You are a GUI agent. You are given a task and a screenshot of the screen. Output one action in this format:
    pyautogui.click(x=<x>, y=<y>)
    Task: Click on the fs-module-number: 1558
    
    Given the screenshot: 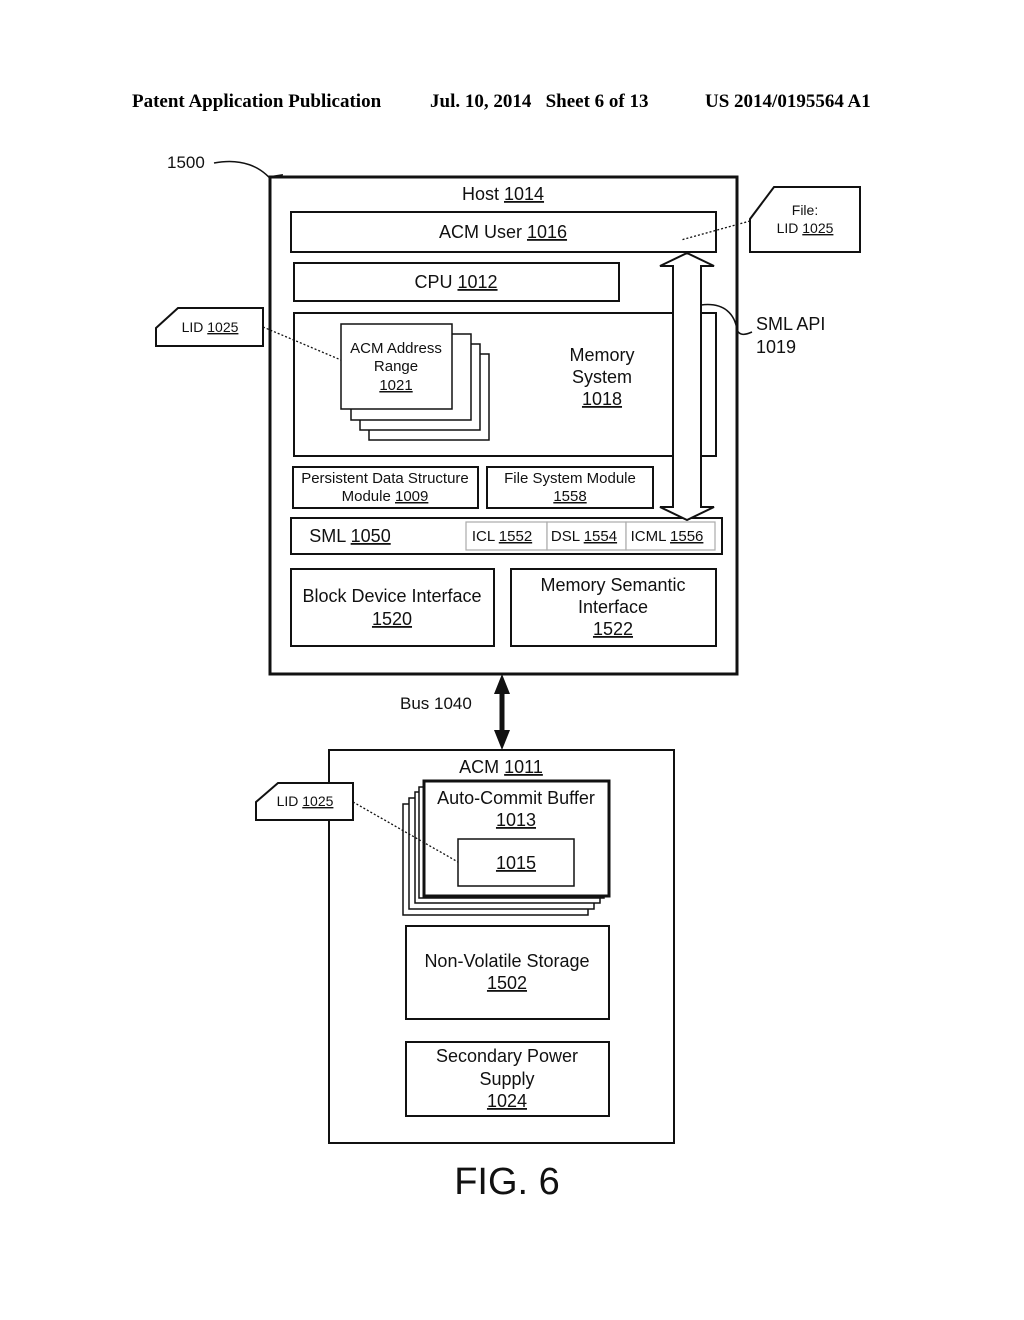 What is the action you would take?
    pyautogui.click(x=569, y=496)
    